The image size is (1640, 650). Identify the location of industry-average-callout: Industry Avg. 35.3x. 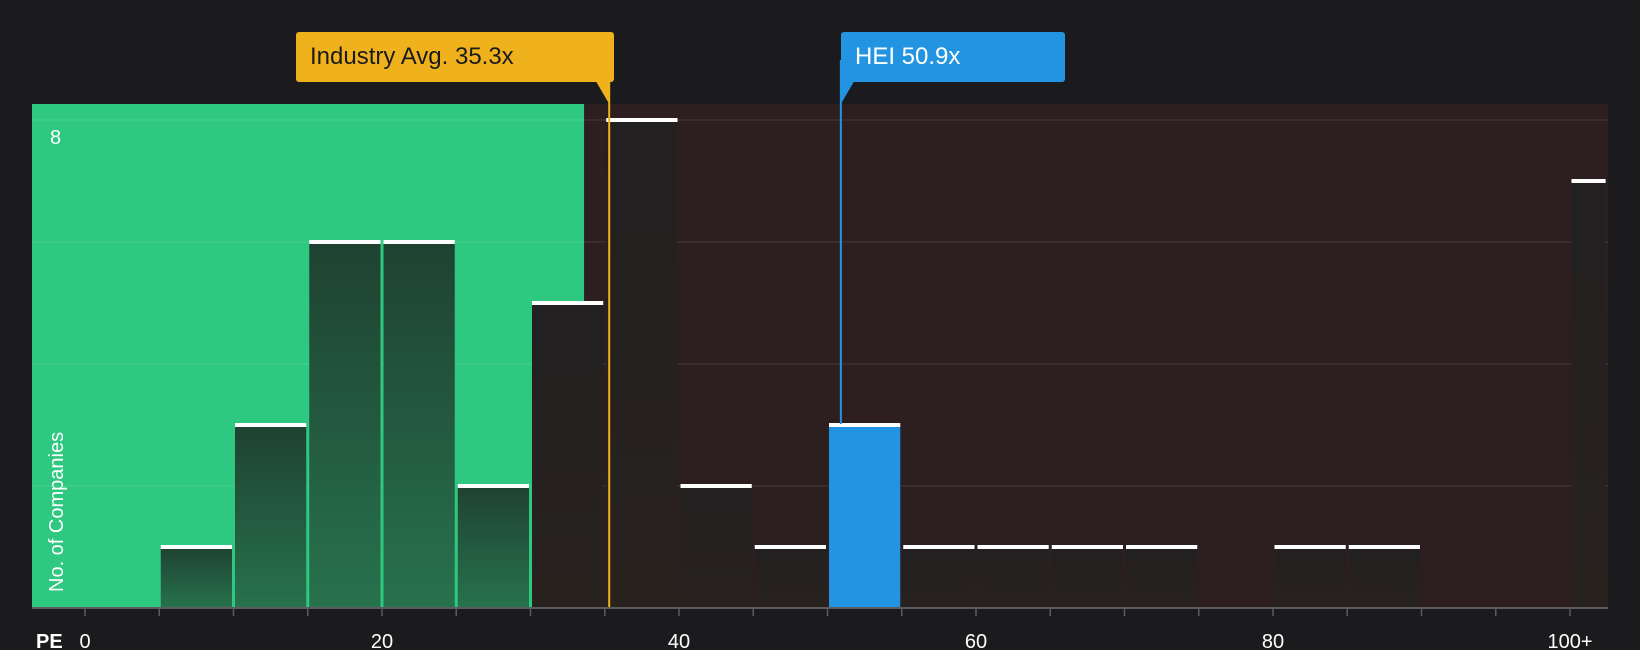
(455, 57).